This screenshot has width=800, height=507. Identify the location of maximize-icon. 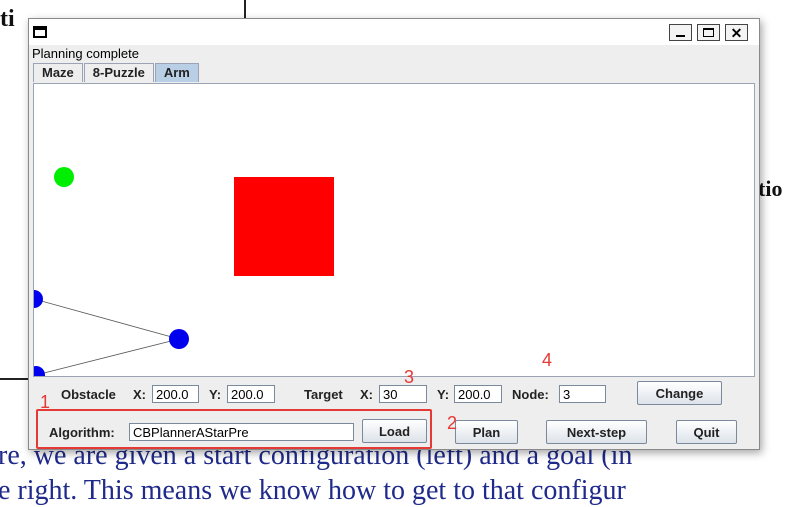
(708, 32).